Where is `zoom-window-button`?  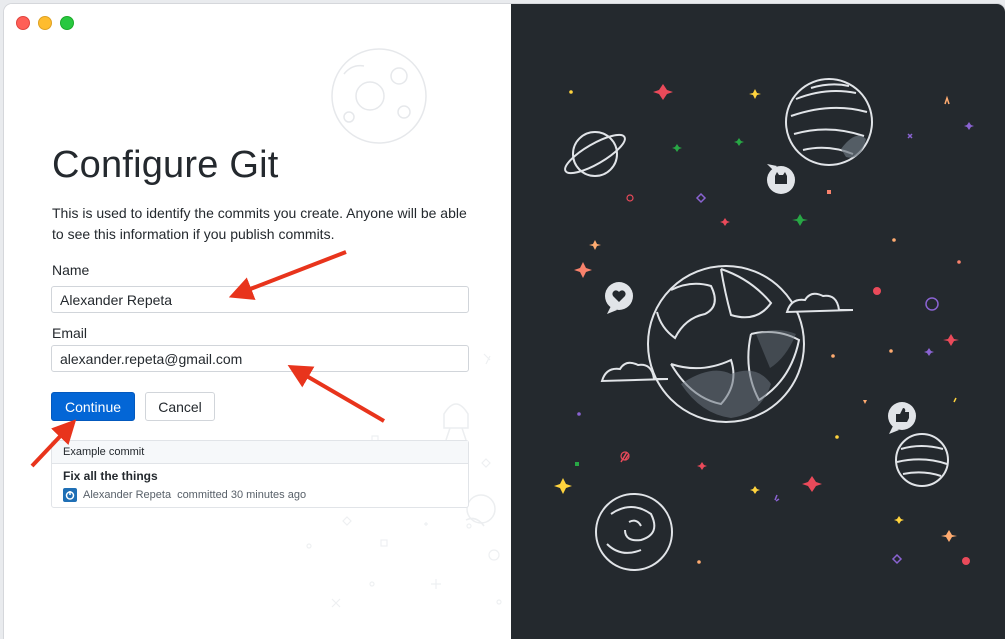
zoom-window-button is located at coordinates (67, 23).